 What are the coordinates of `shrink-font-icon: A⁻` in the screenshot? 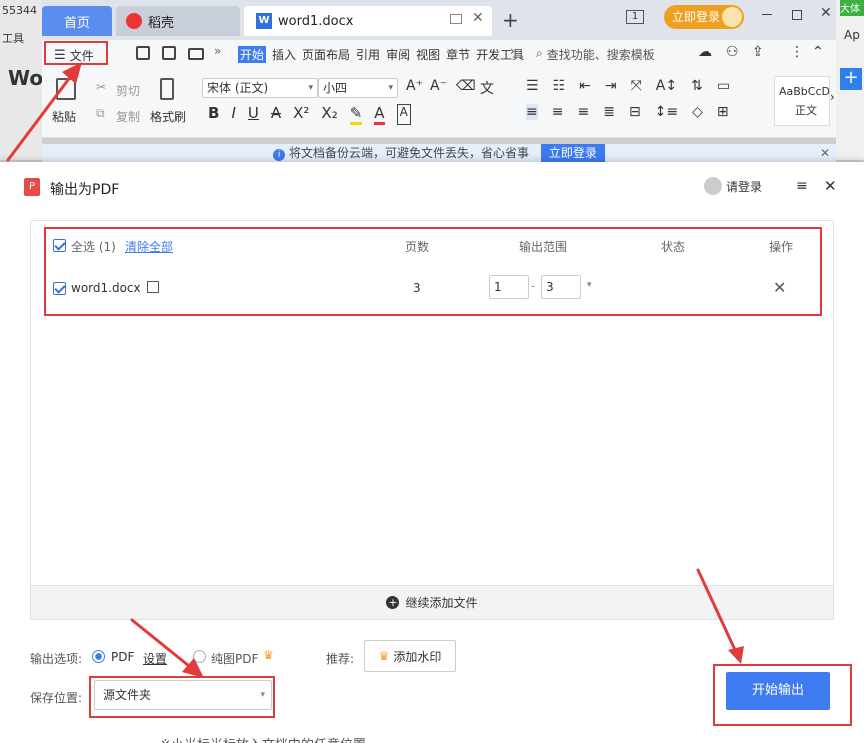 It's located at (438, 86).